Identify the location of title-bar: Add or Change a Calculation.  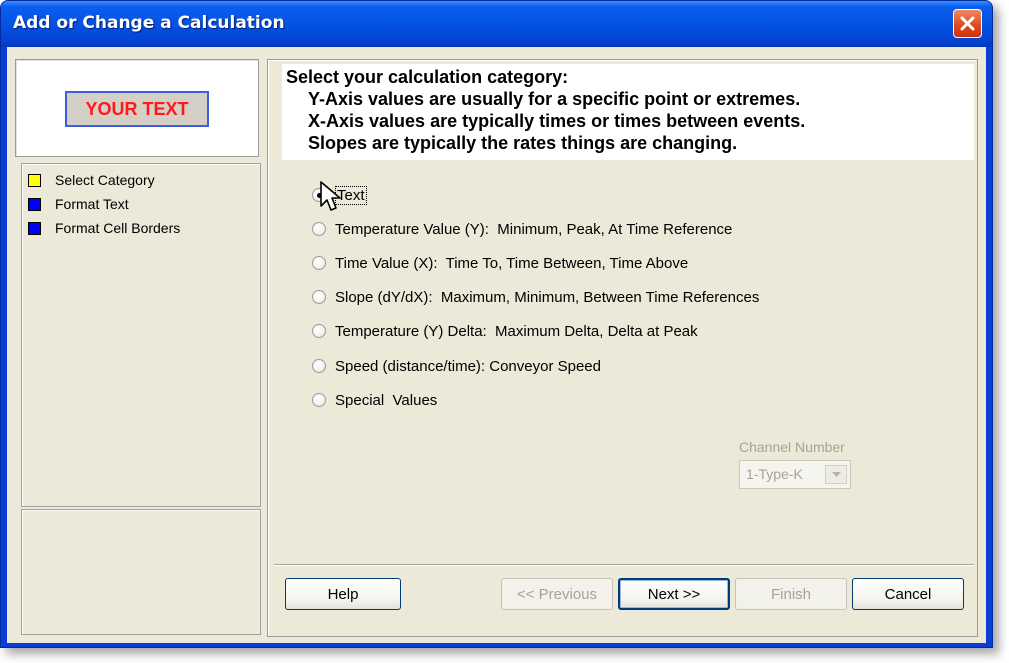
(496, 24).